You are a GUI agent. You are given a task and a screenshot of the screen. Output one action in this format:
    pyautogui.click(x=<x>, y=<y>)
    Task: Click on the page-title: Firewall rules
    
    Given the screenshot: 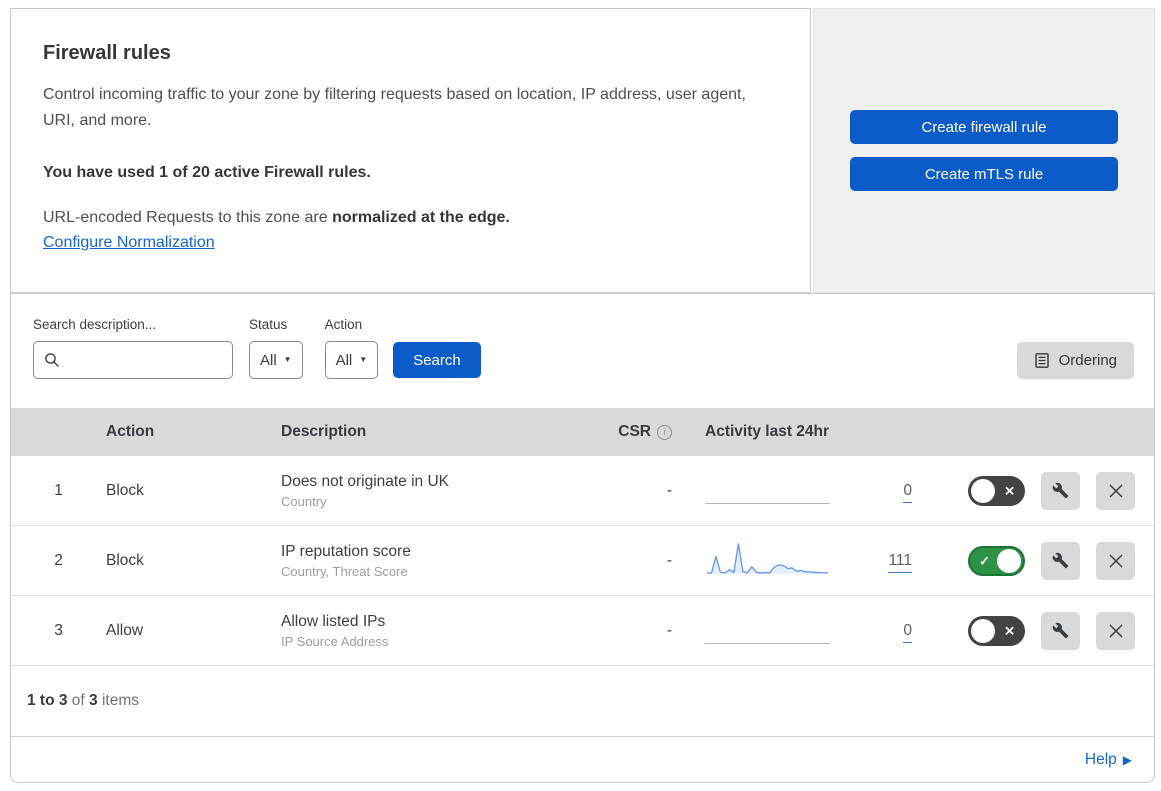 What is the action you would take?
    pyautogui.click(x=107, y=53)
    